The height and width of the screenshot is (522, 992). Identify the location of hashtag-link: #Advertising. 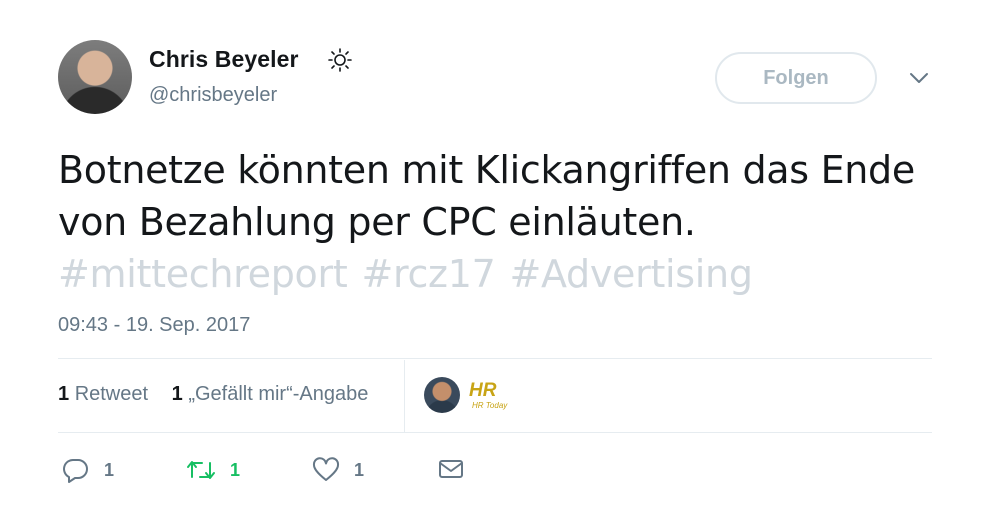
(631, 274).